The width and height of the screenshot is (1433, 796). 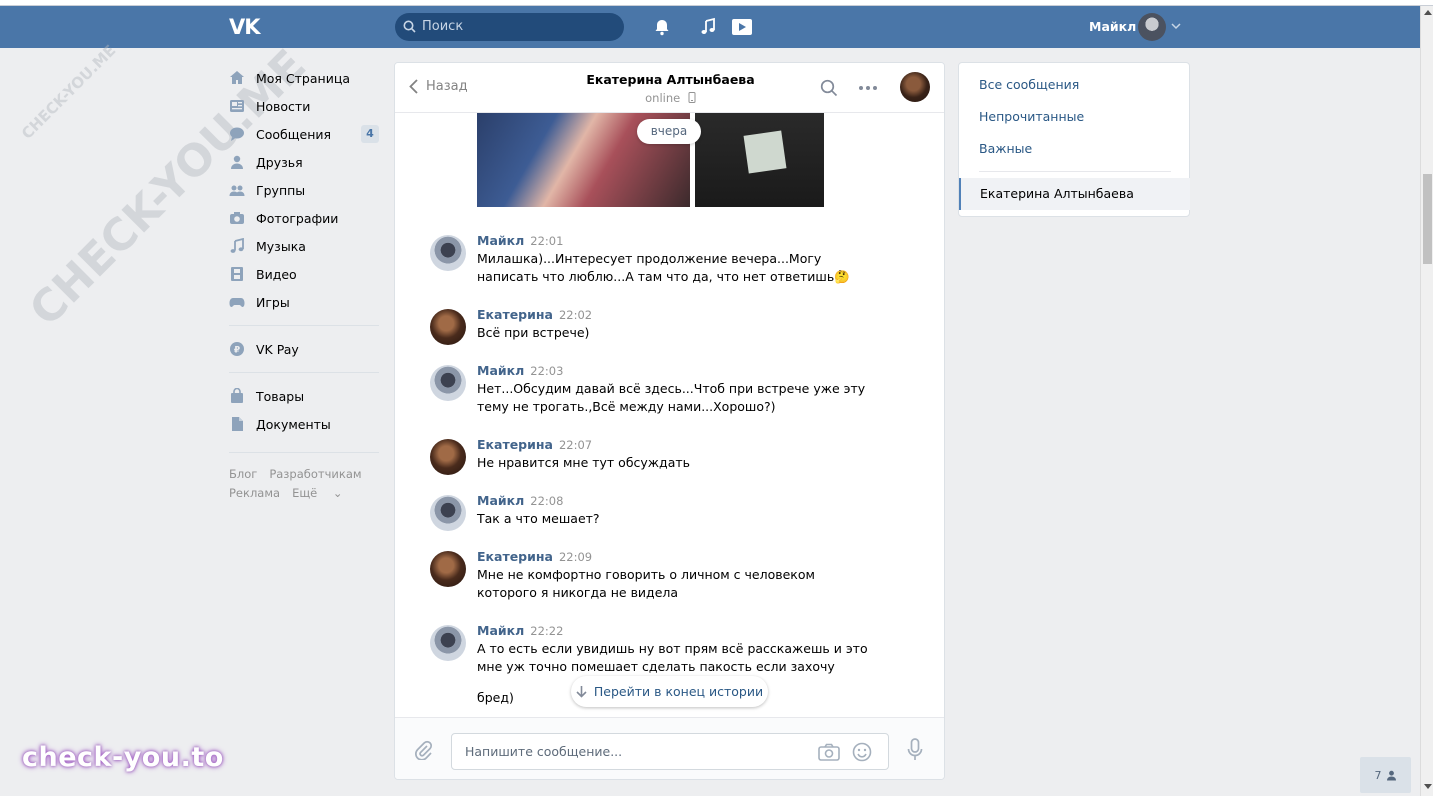 What do you see at coordinates (337, 493) in the screenshot?
I see `chevron-down-icon: ⌄` at bounding box center [337, 493].